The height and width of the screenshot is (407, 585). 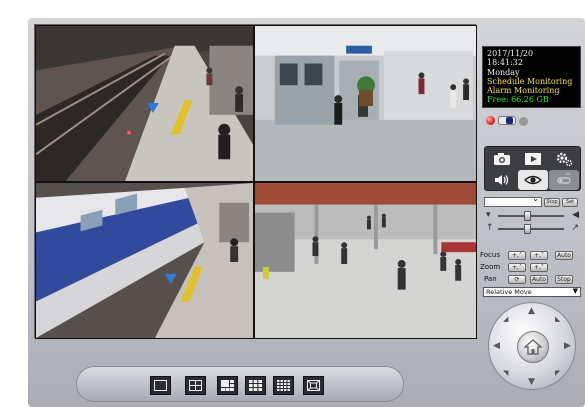 I want to click on focus-row: Focus +,˄ +,˅ Auto, so click(x=529, y=256).